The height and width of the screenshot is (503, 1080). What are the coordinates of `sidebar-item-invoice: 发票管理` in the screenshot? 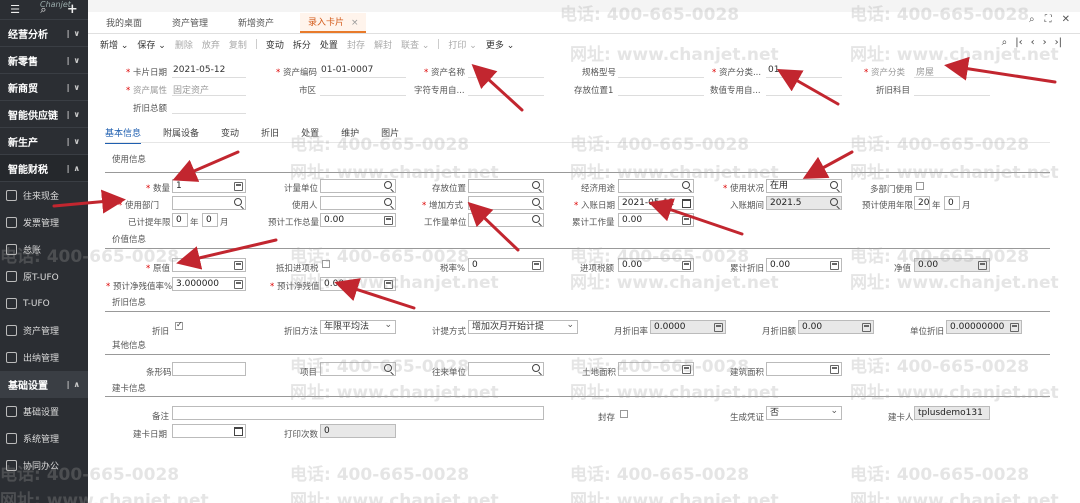 It's located at (44, 222).